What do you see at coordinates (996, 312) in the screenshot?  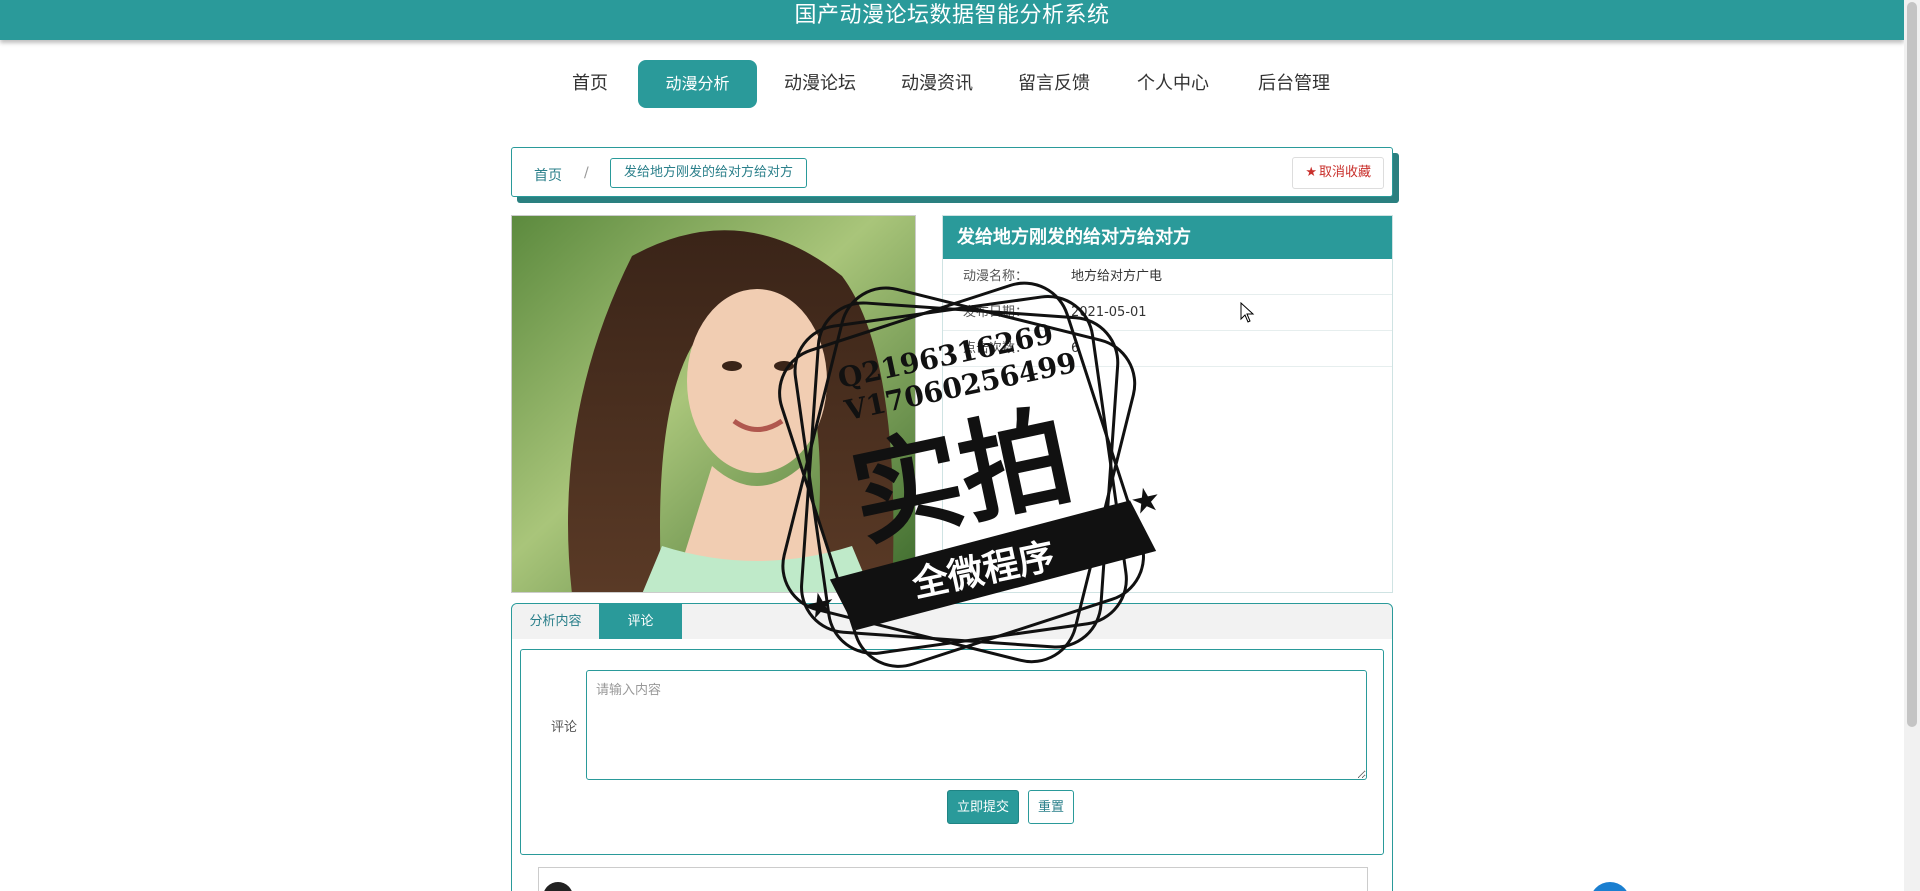 I see `detail-label: 发布日期：` at bounding box center [996, 312].